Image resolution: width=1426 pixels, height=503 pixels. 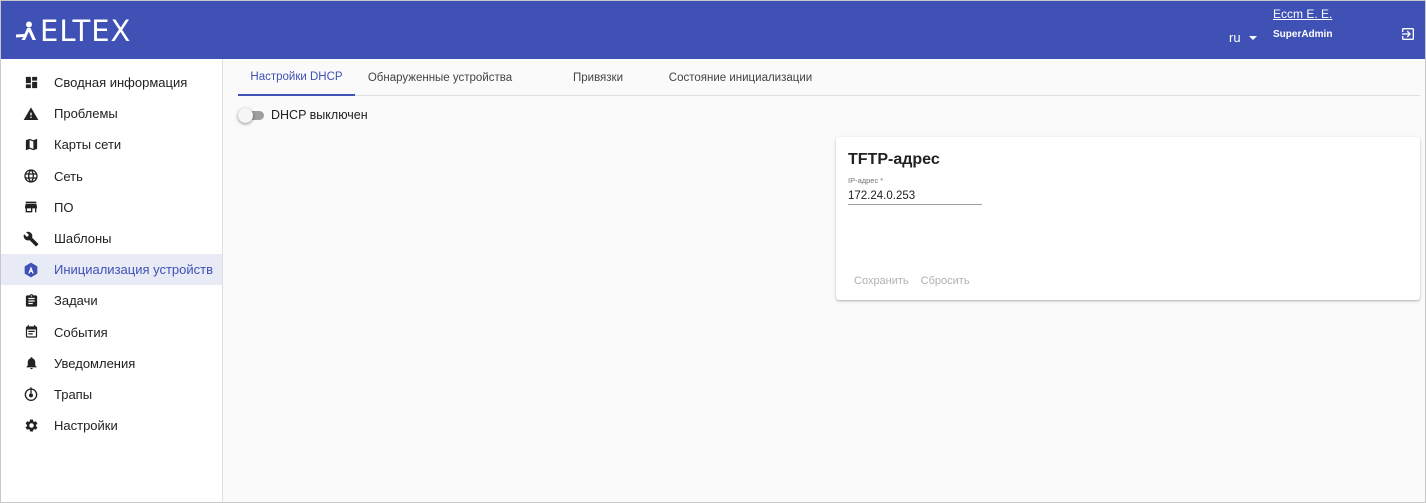 I want to click on tab-init-status: Состояние инициализации, so click(x=740, y=77).